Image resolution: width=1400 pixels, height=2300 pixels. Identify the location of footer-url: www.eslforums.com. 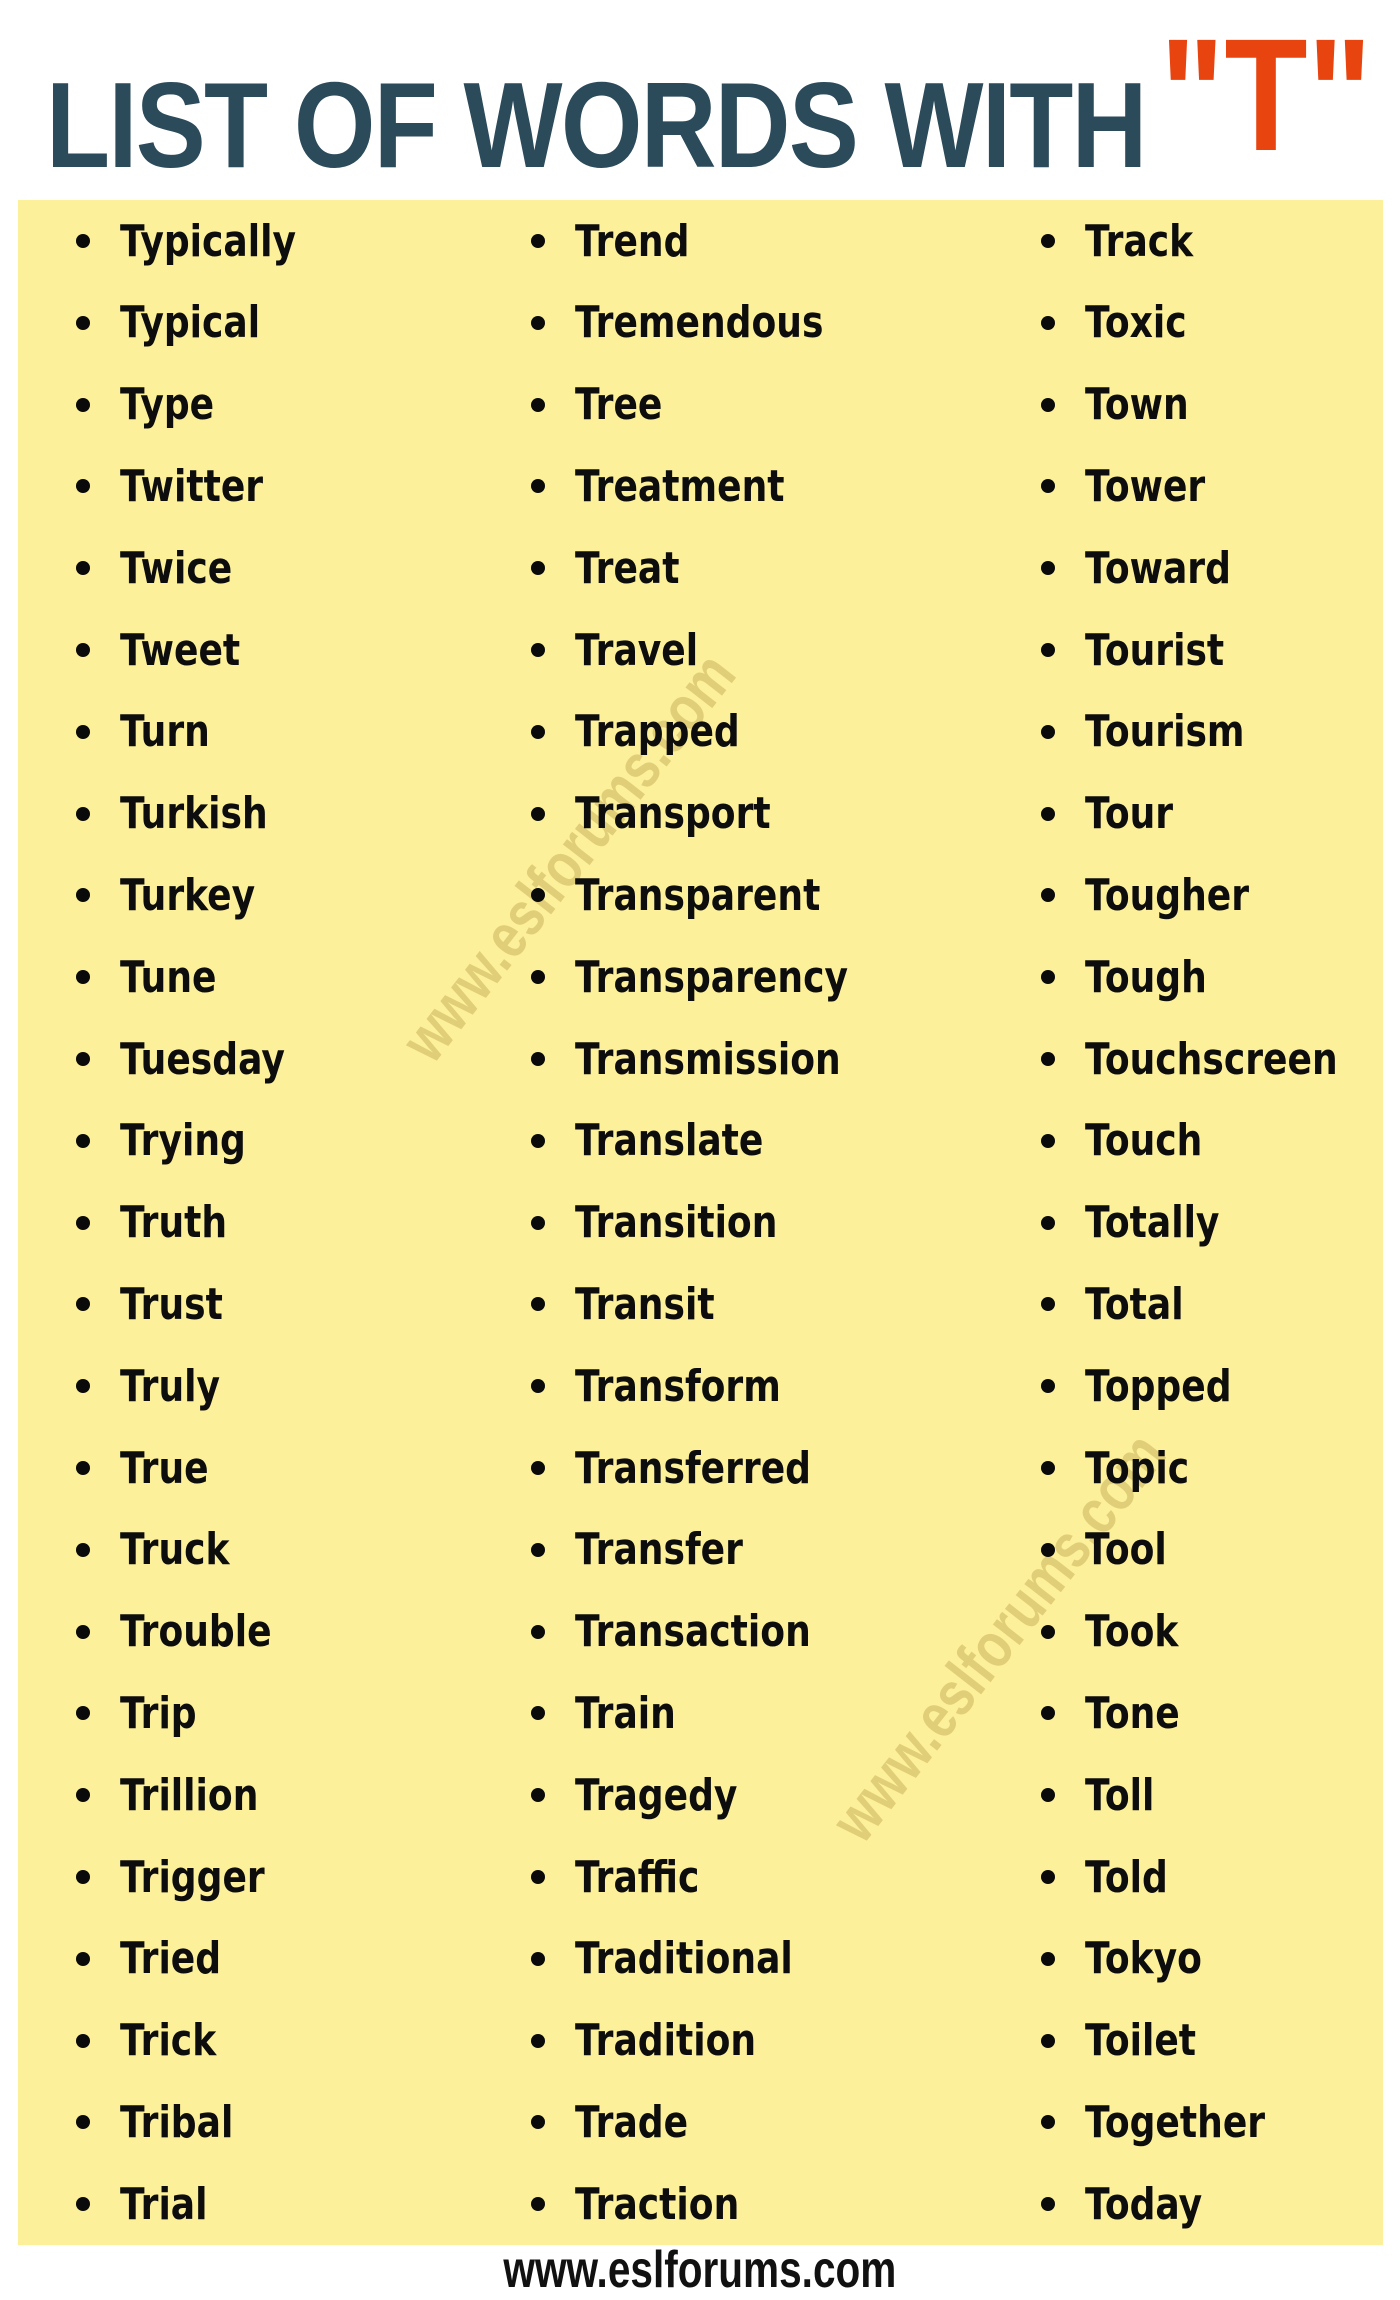
(700, 2270).